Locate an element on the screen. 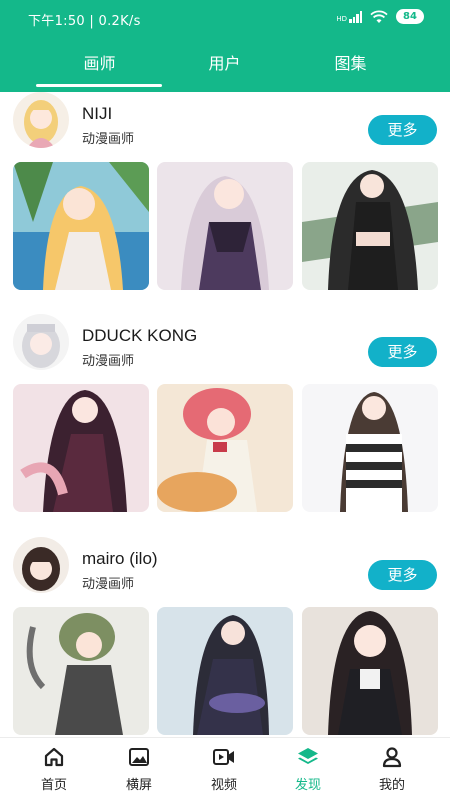  nav-video: 视频 is located at coordinates (224, 769).